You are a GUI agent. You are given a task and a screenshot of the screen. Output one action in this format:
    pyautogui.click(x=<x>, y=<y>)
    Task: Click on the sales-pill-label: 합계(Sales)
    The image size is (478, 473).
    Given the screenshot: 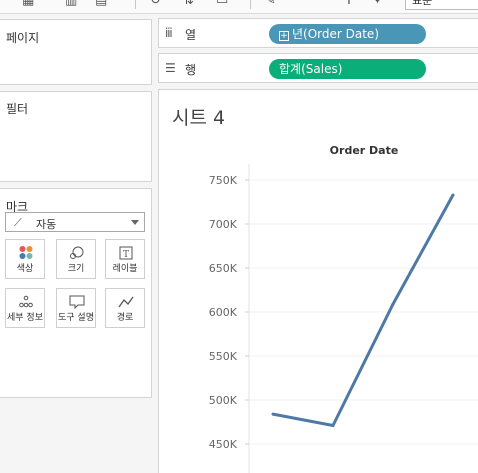 What is the action you would take?
    pyautogui.click(x=311, y=69)
    